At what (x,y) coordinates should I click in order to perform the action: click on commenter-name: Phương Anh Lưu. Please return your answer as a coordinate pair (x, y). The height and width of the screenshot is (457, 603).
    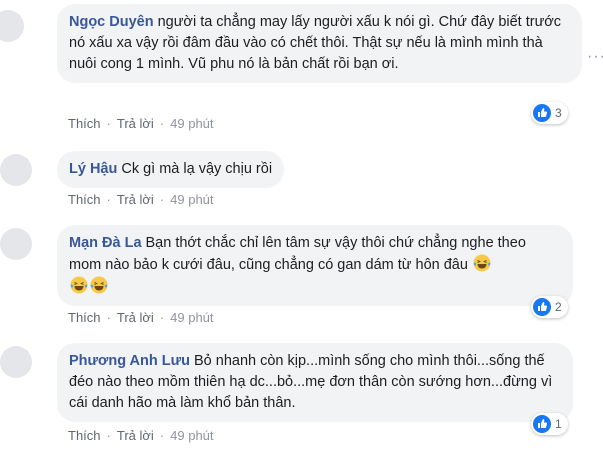
    Looking at the image, I should click on (129, 361).